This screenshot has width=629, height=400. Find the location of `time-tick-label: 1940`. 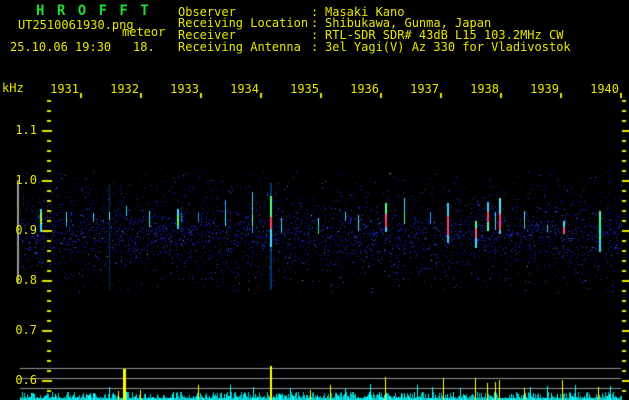

time-tick-label: 1940 is located at coordinates (604, 89).